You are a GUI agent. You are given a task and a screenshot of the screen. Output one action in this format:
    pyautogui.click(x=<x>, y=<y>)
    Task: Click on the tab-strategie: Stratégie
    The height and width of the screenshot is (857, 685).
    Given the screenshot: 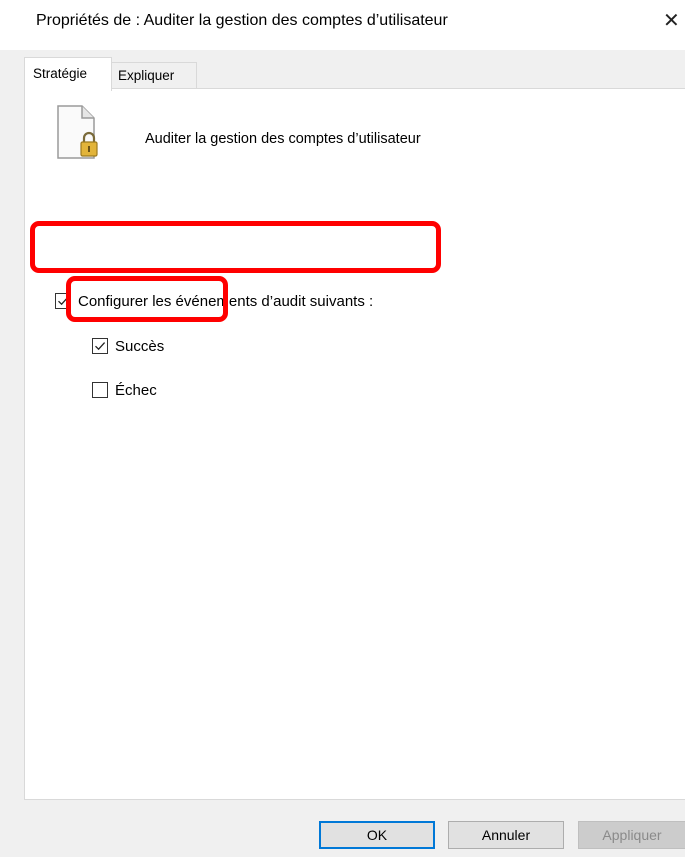 What is the action you would take?
    pyautogui.click(x=68, y=74)
    